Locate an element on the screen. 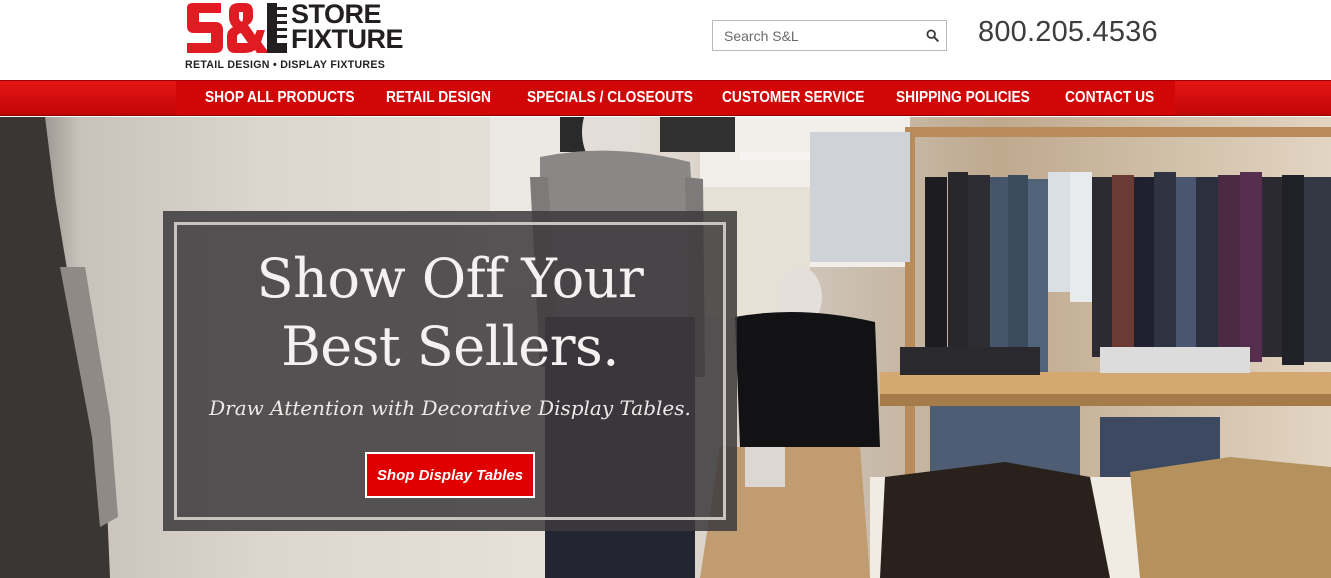 This screenshot has height=578, width=1331. shop-display-tables-button: Shop Display Tables is located at coordinates (450, 475).